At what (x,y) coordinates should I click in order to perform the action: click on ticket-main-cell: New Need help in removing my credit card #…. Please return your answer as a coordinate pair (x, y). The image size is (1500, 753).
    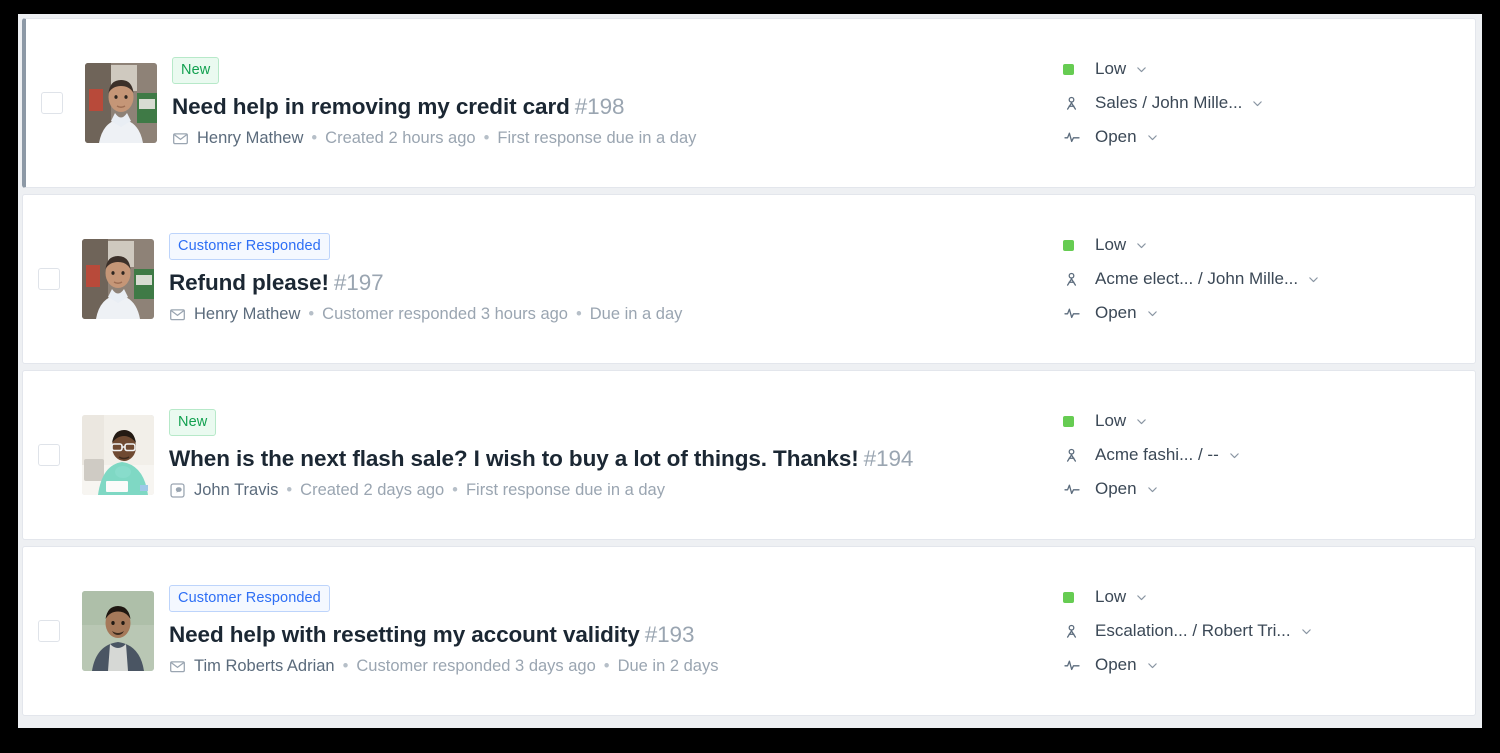
    Looking at the image, I should click on (613, 103).